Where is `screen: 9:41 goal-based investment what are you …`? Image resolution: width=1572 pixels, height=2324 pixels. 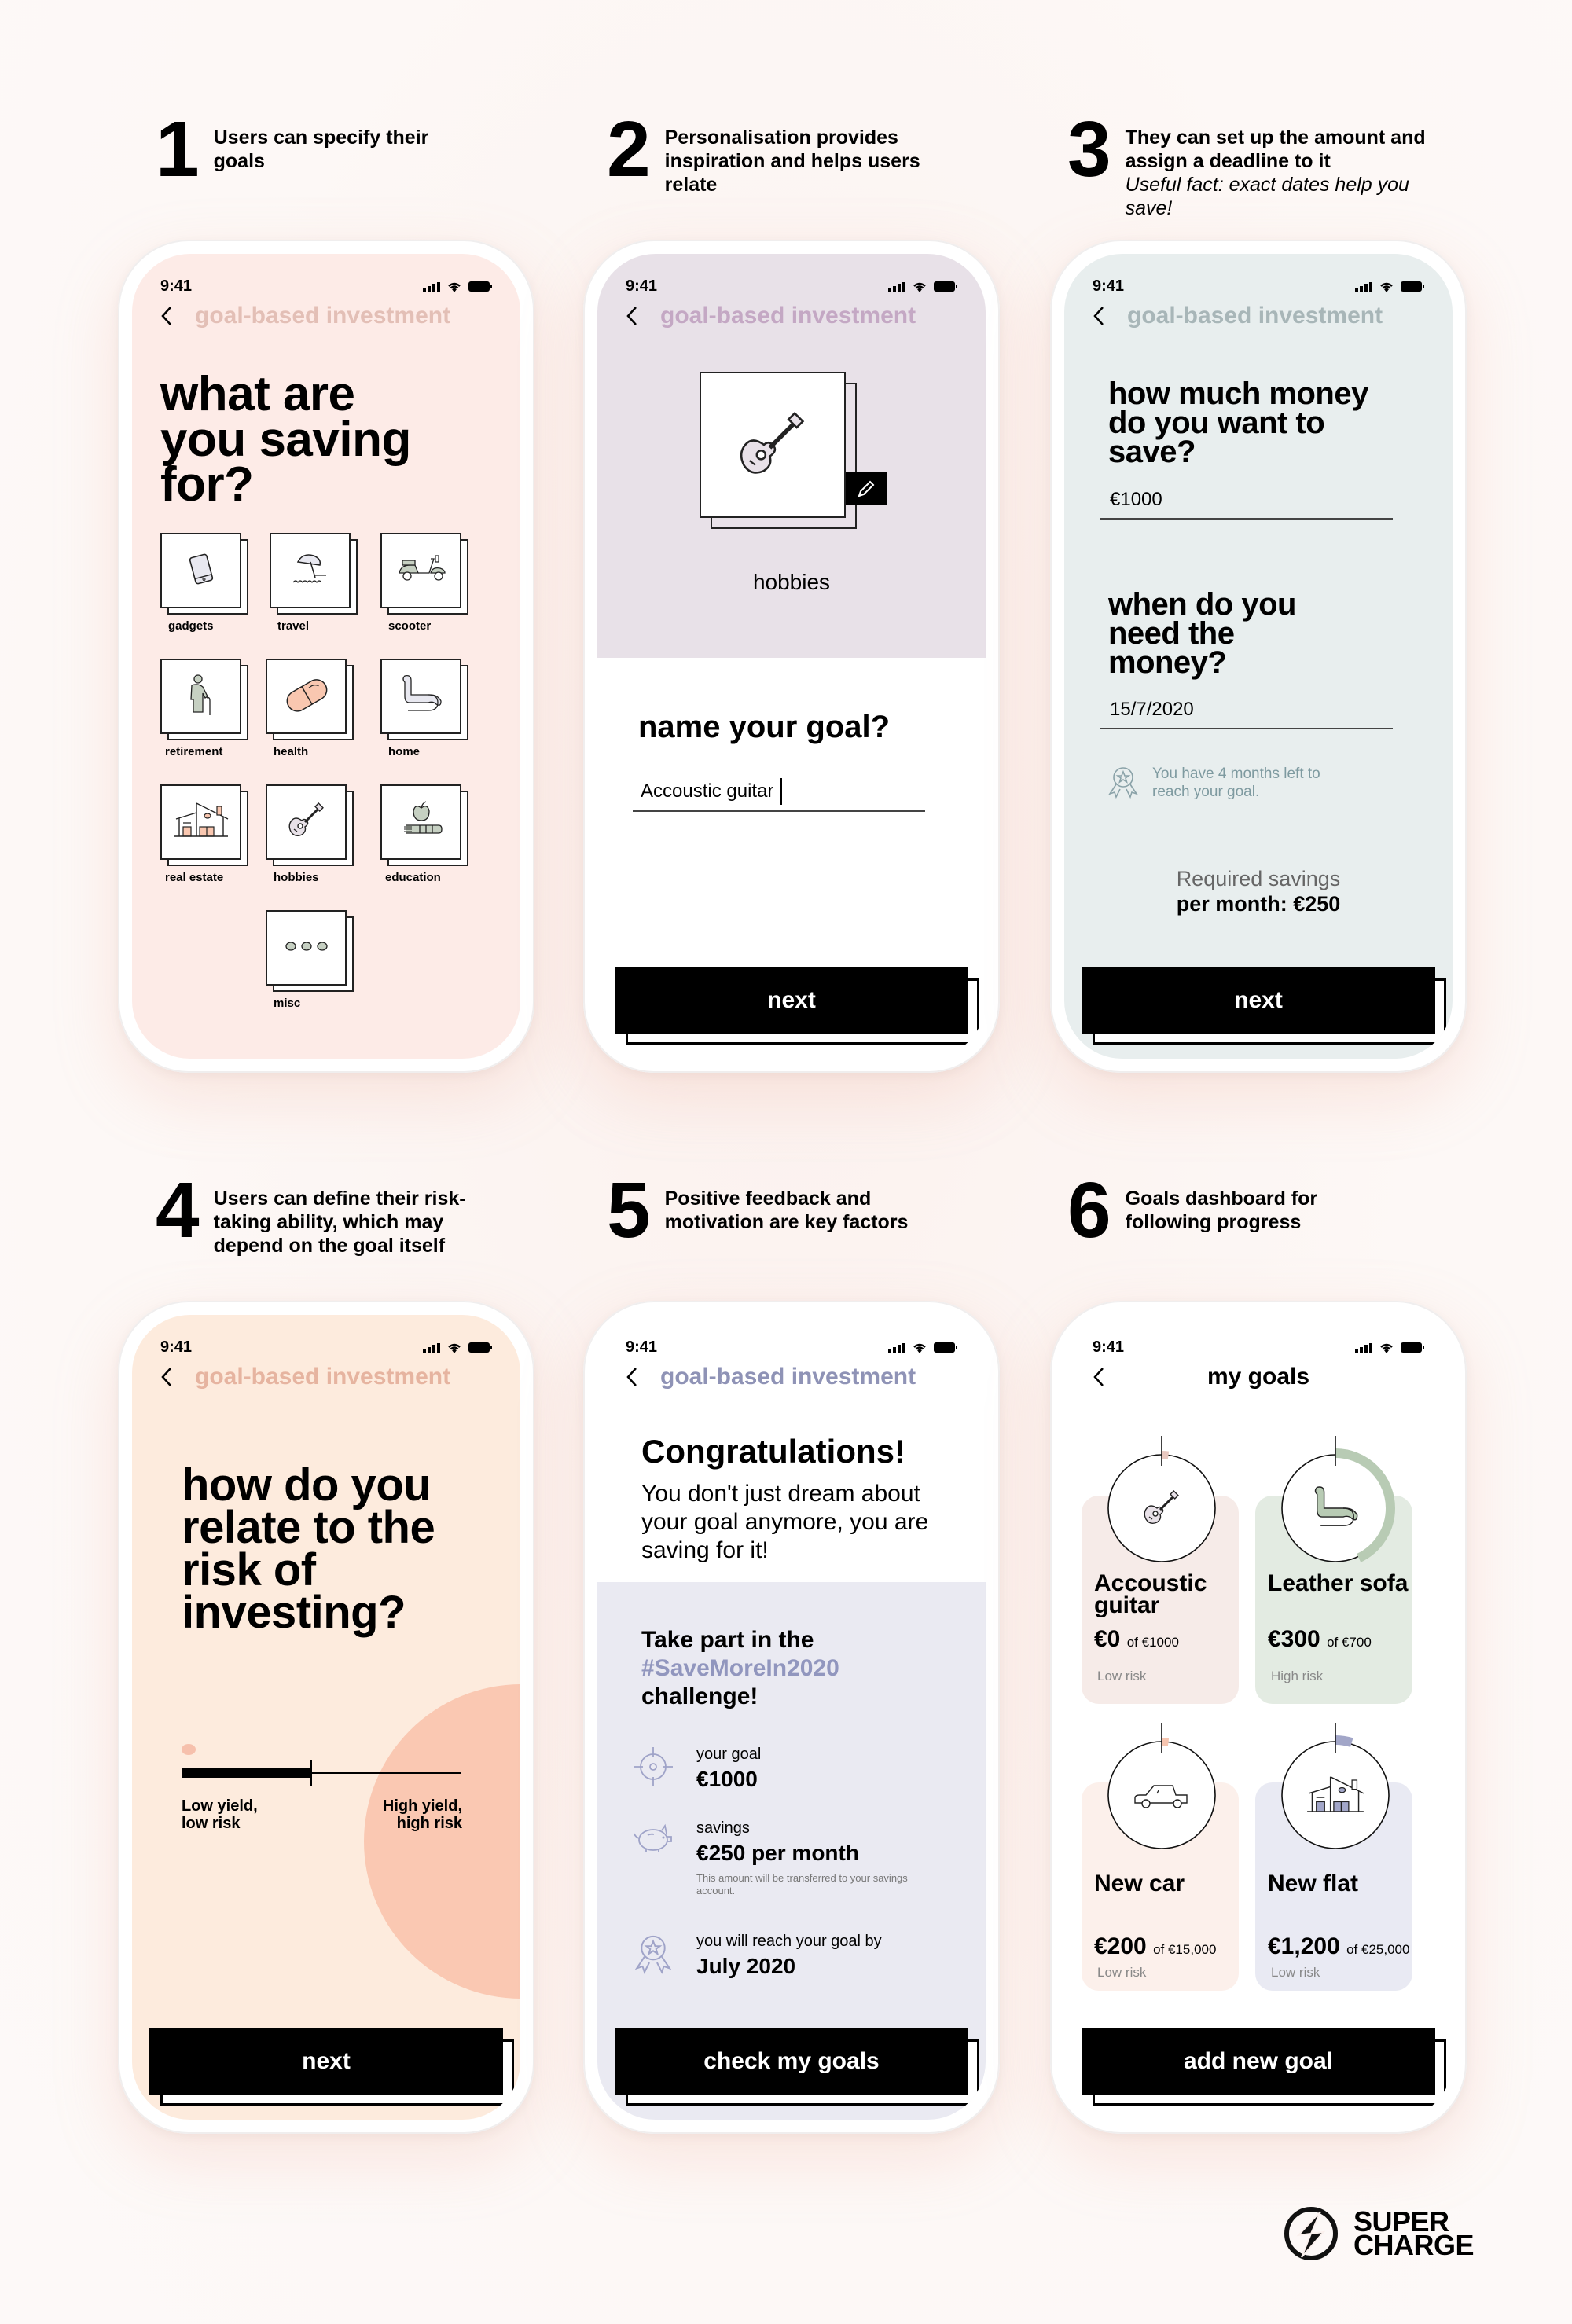 screen: 9:41 goal-based investment what are you … is located at coordinates (326, 656).